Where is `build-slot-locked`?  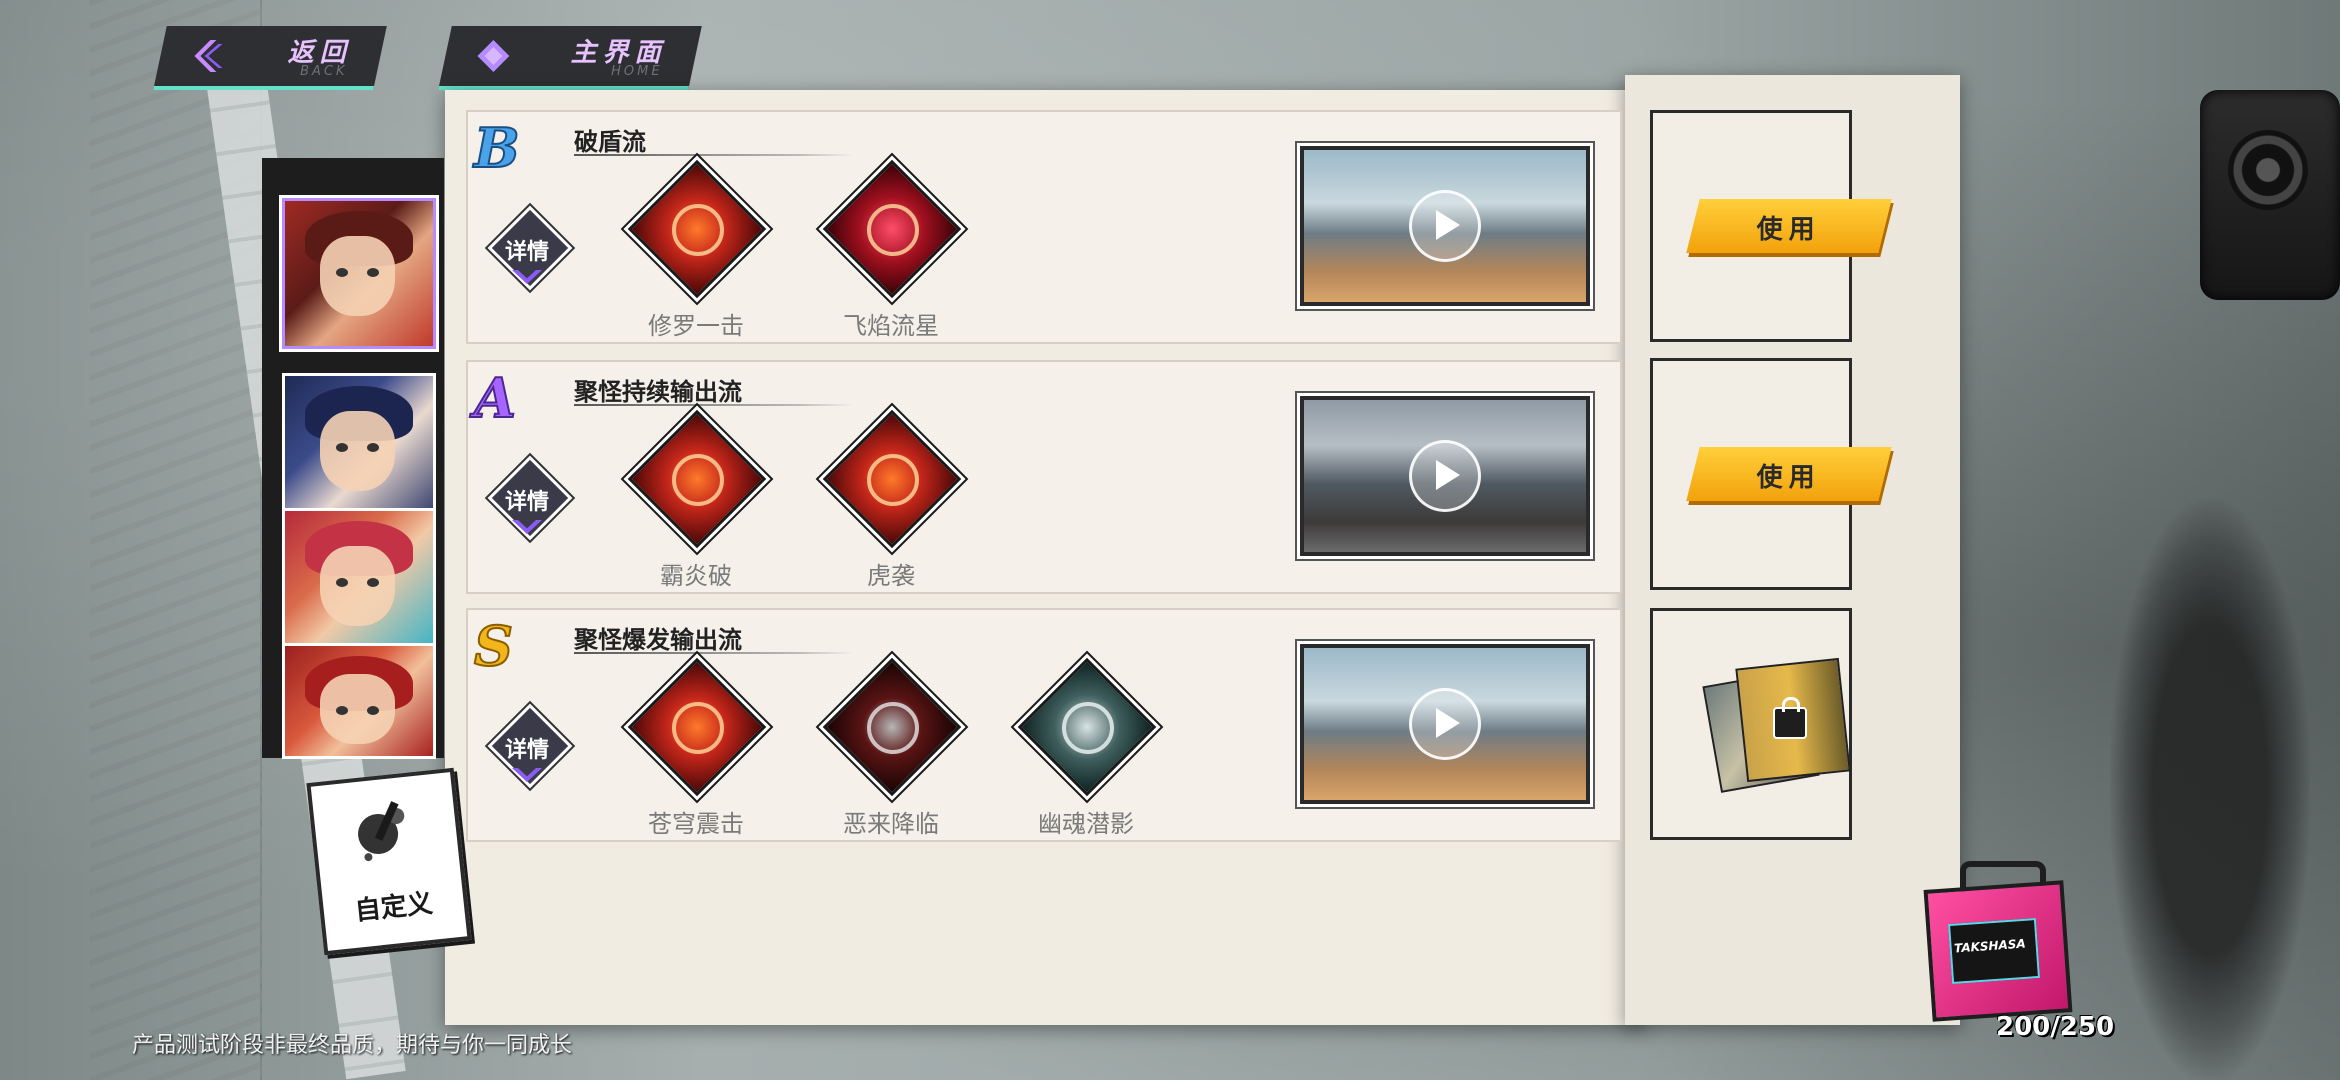 build-slot-locked is located at coordinates (1751, 724).